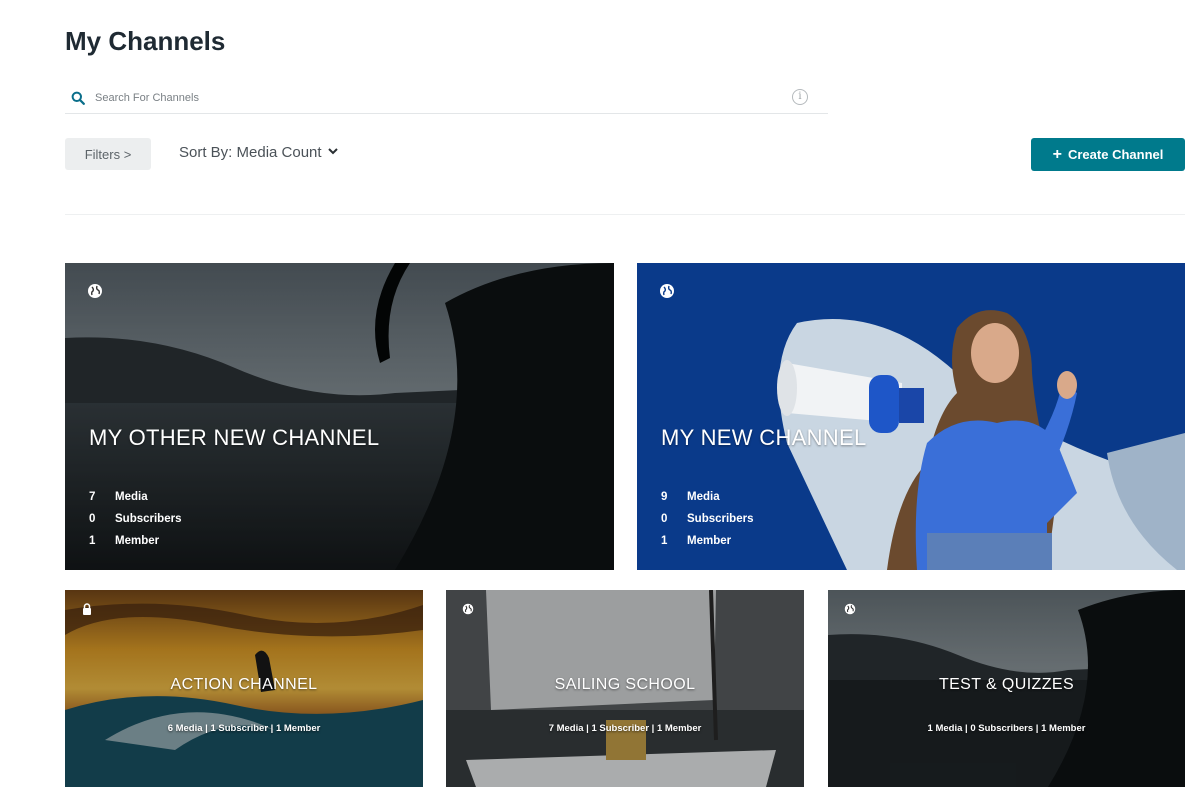  I want to click on media-count: 9, so click(664, 497).